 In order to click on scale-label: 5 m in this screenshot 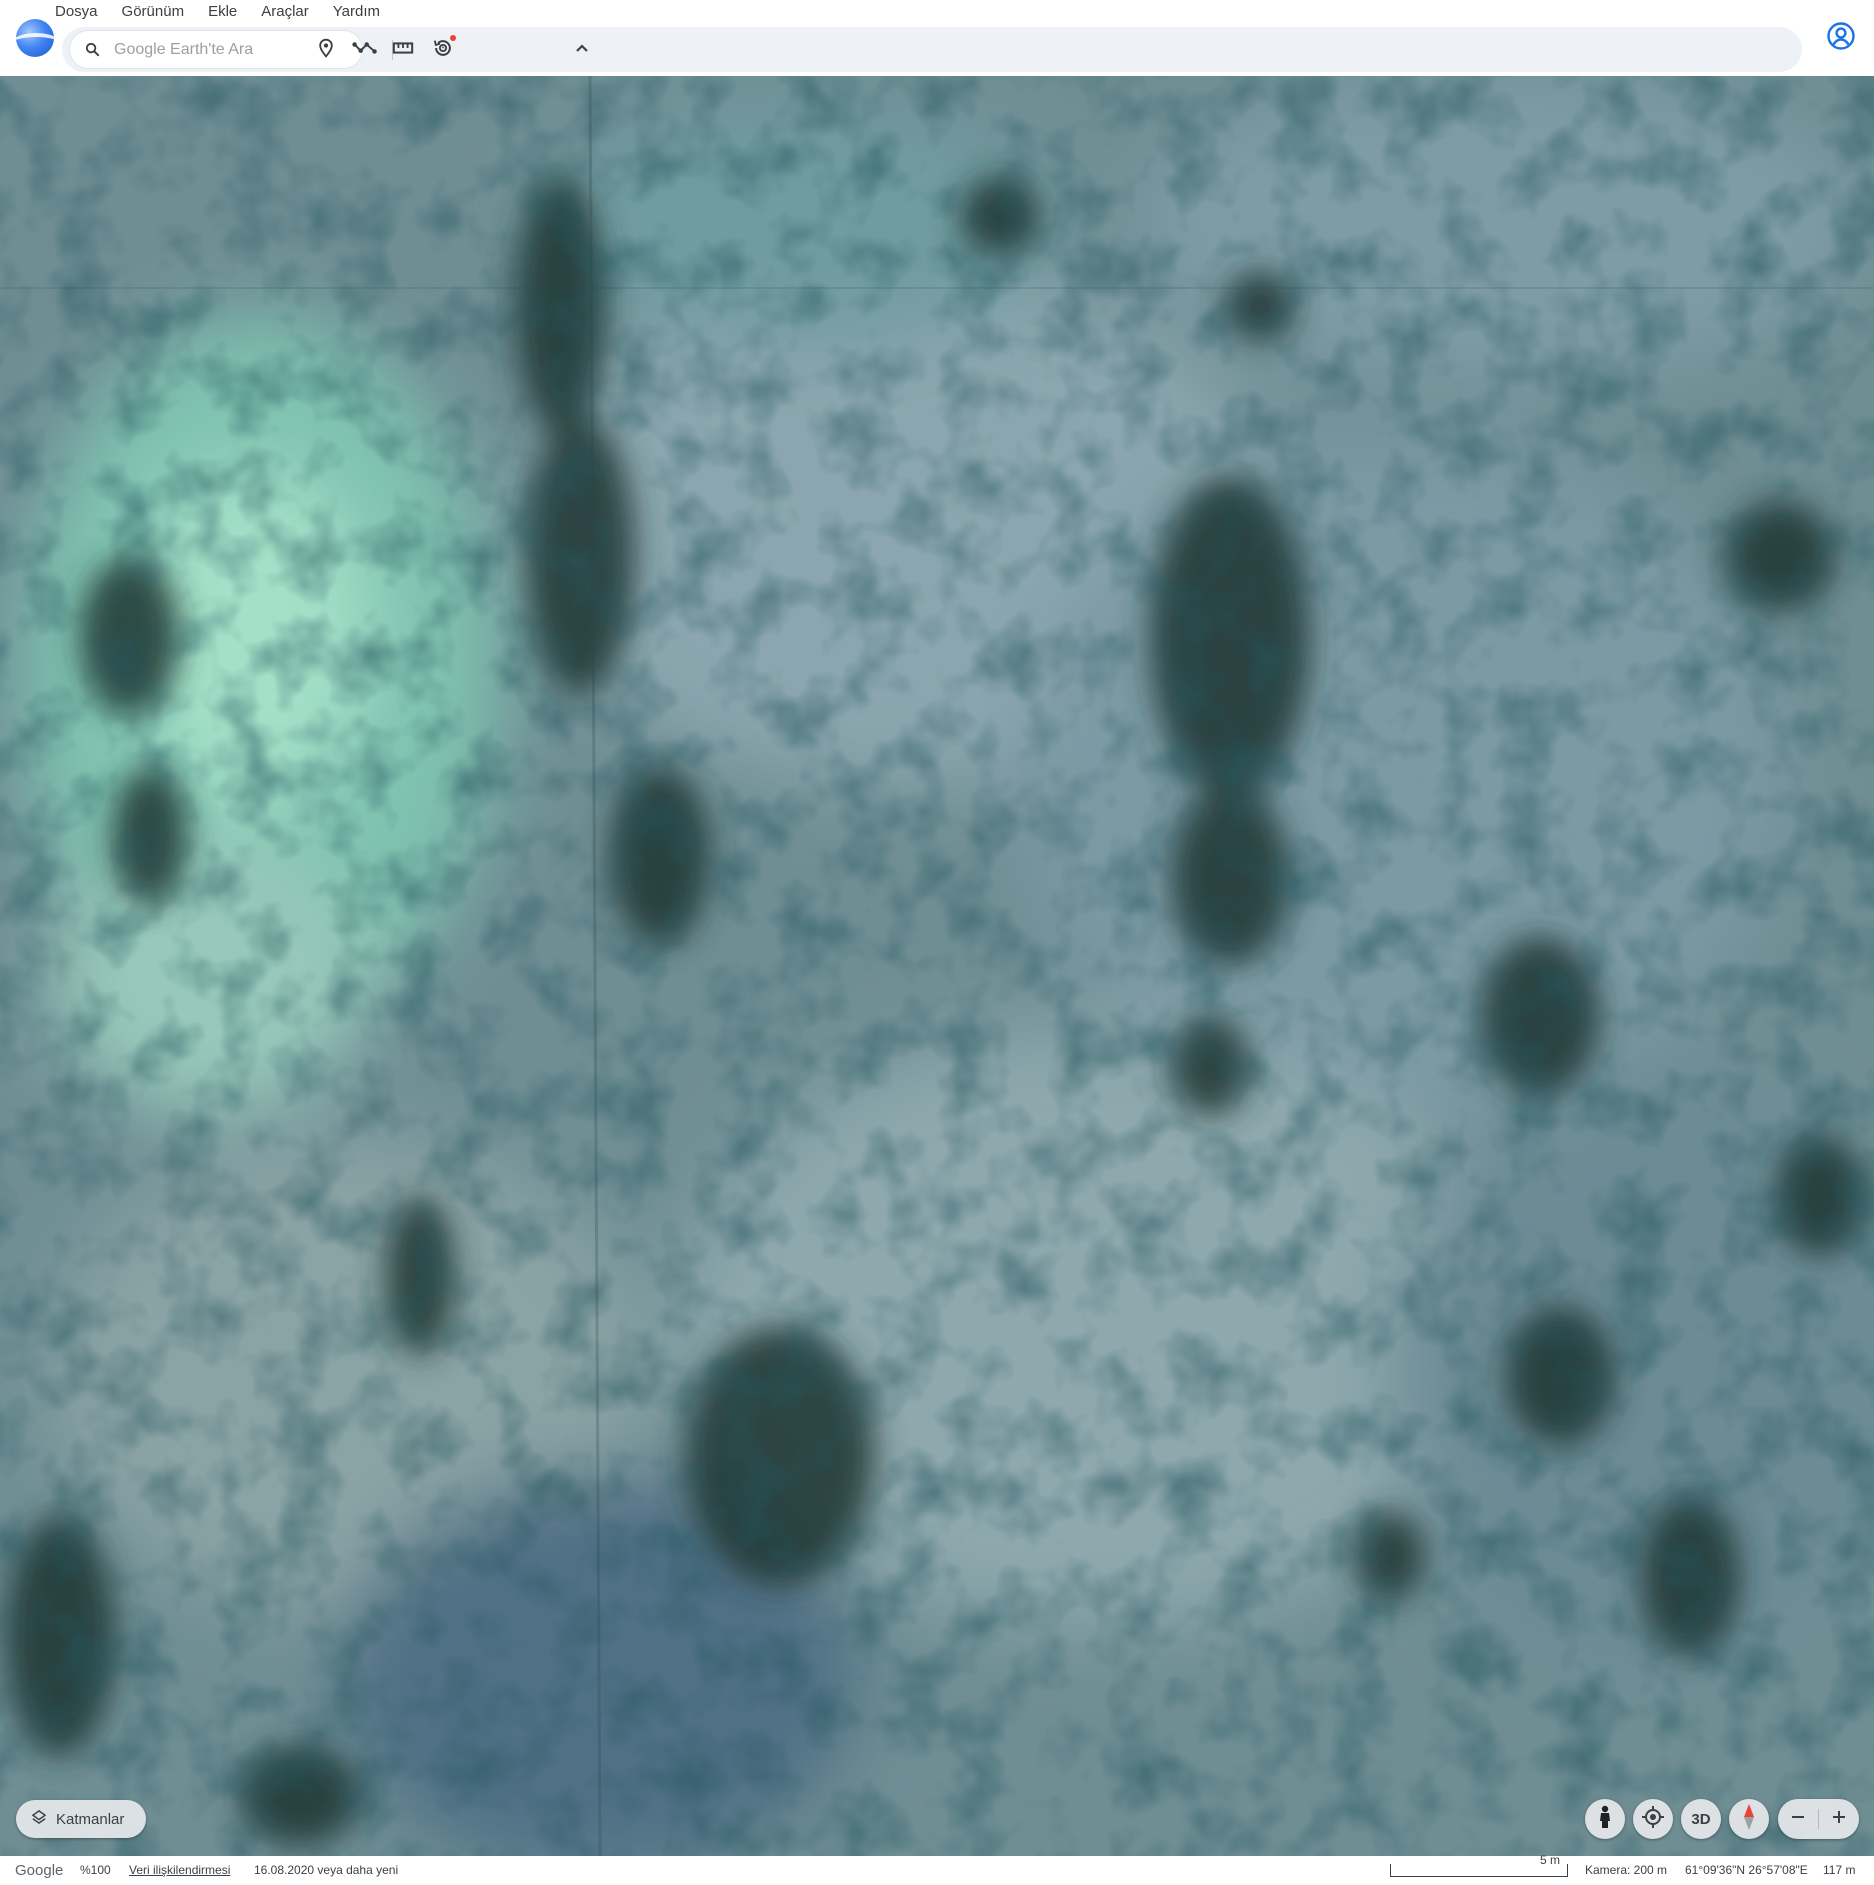, I will do `click(1550, 1860)`.